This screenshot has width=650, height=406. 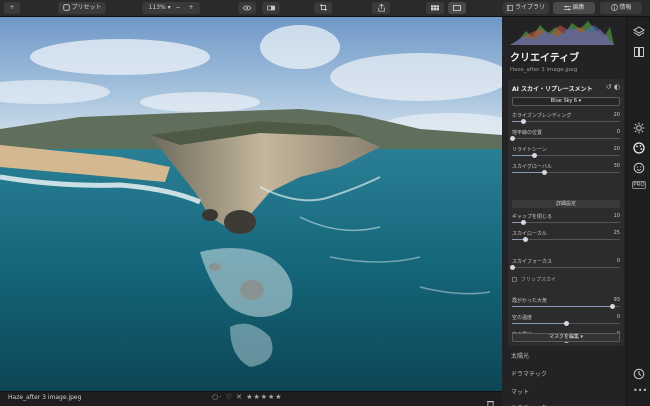 I want to click on histogram, so click(x=562, y=33).